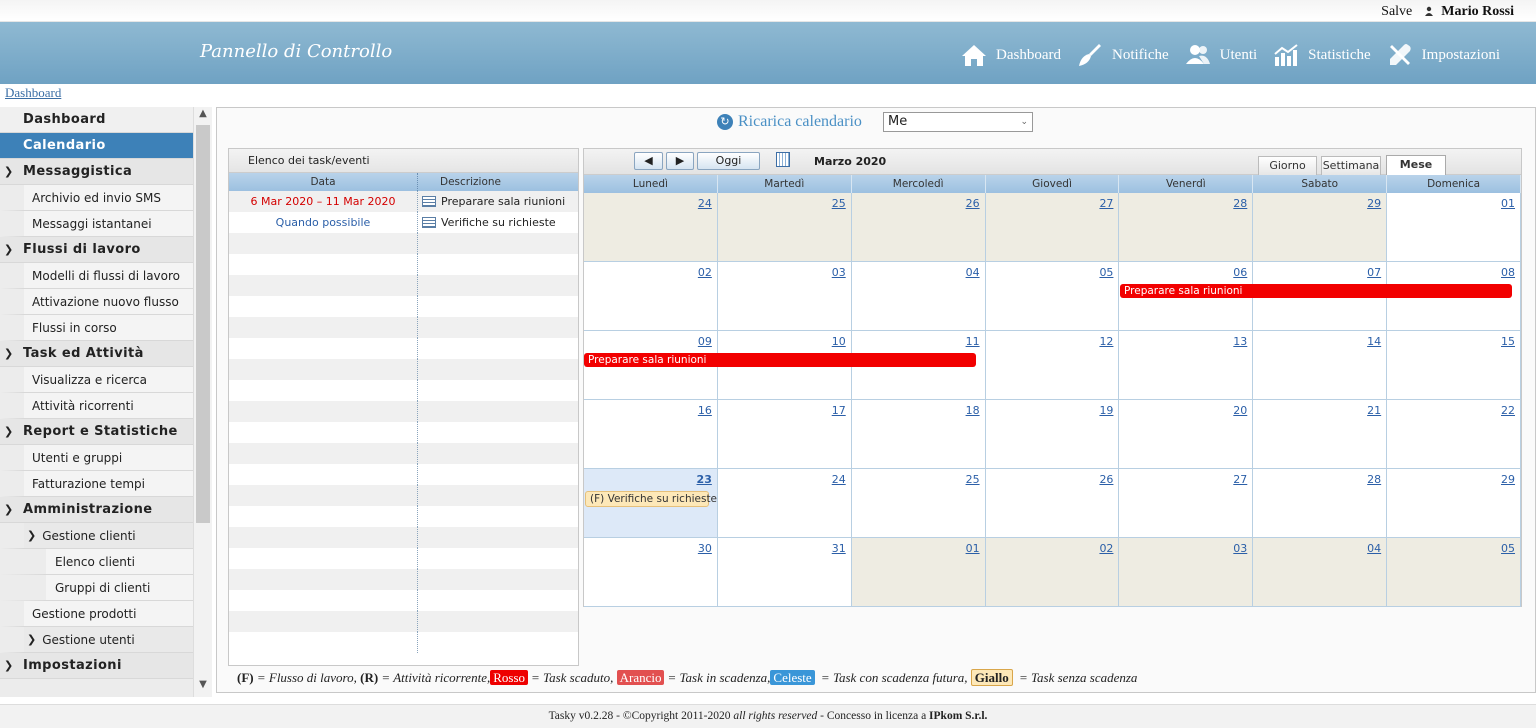  I want to click on prev-month-button: ◀, so click(648, 161).